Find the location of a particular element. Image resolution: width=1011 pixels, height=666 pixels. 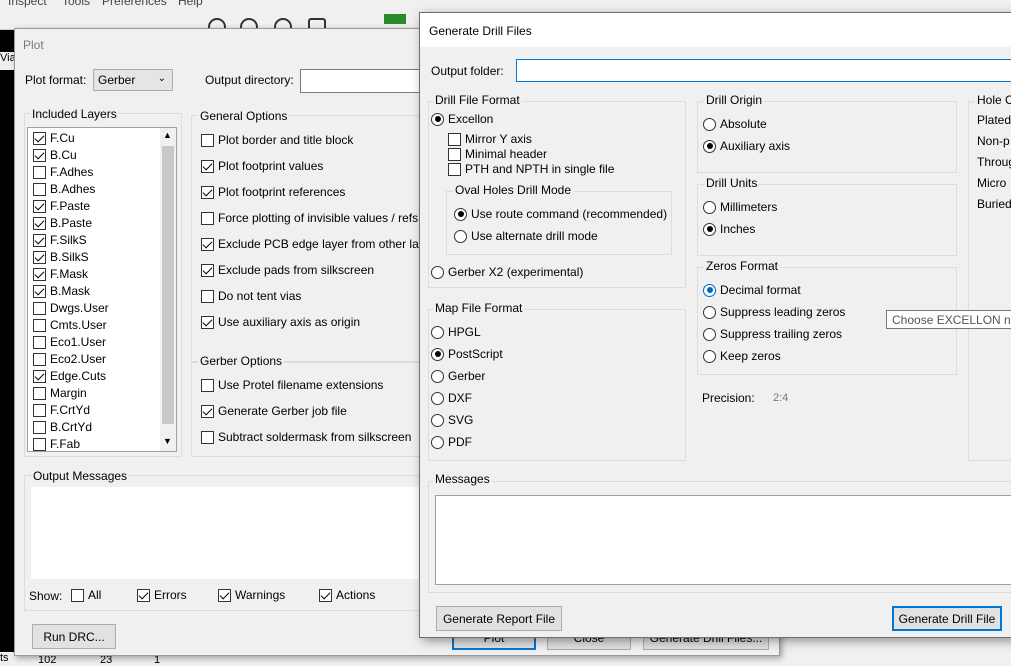

opt-use-protel-filename-extensions: Use Protel filename extensions is located at coordinates (292, 385).